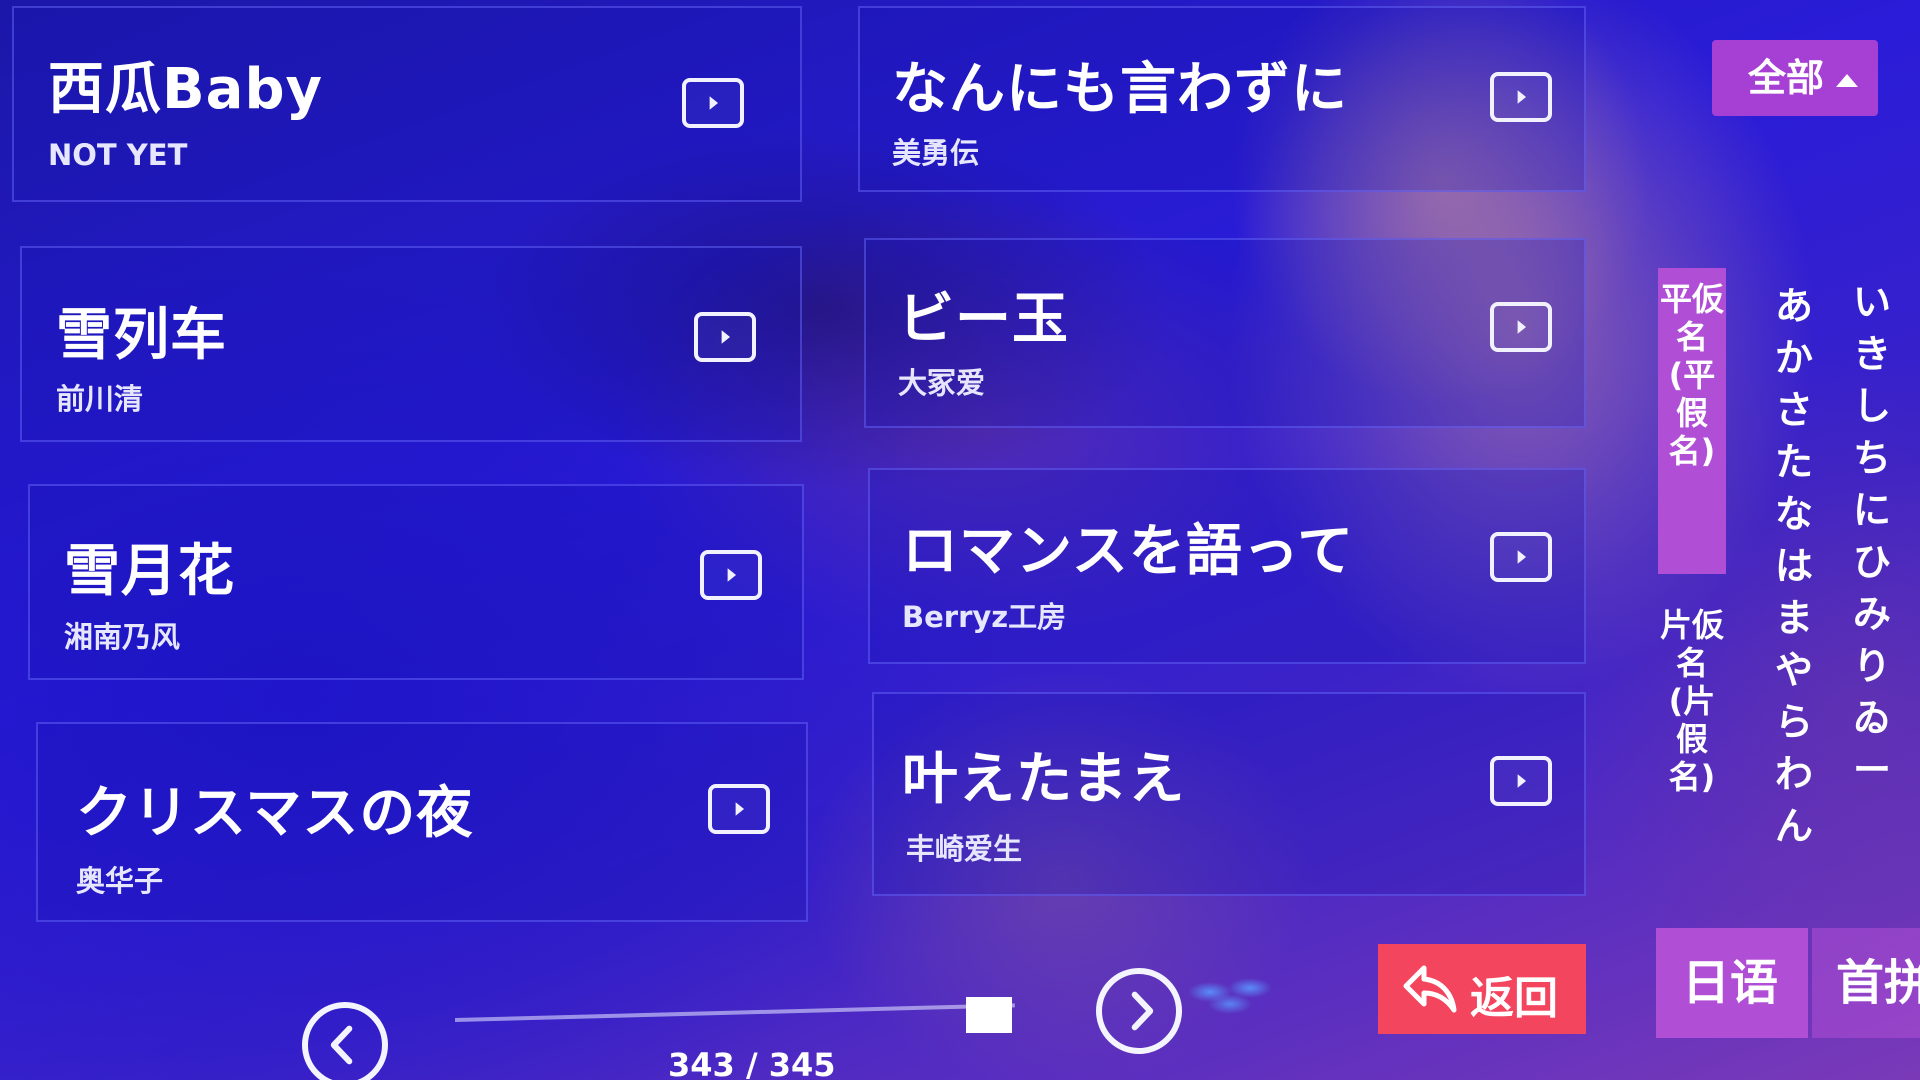 This screenshot has height=1080, width=1920. I want to click on kana-index-column-a: あかさたなはまやらわん, so click(1794, 566).